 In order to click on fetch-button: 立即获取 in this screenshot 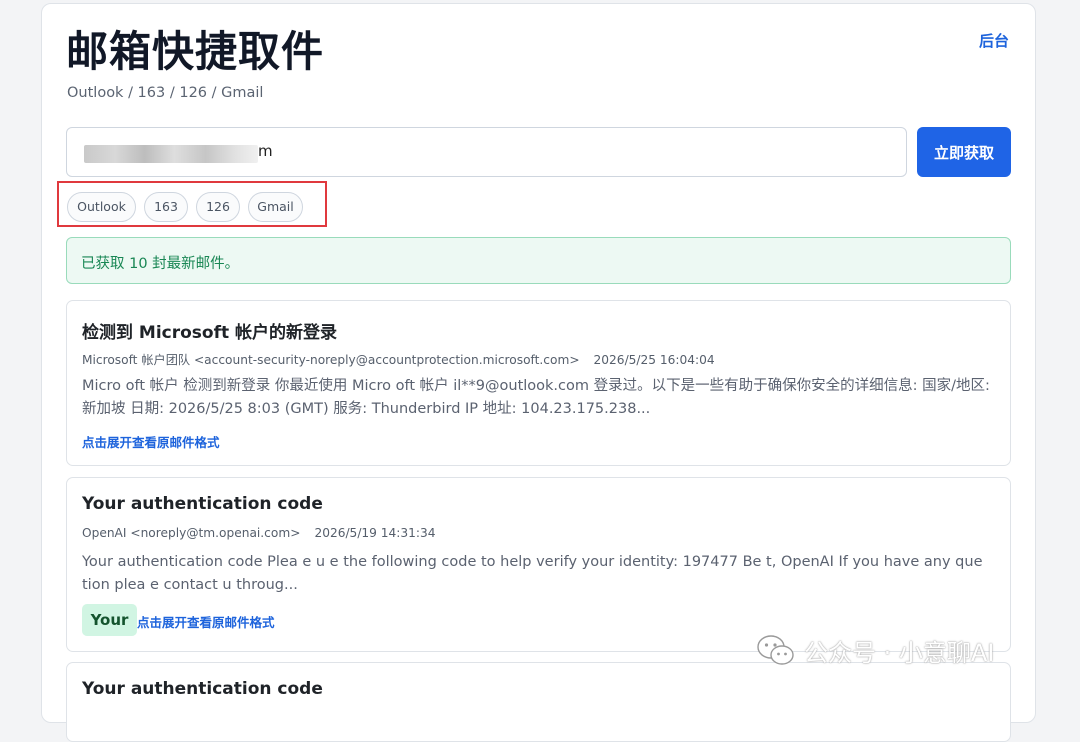, I will do `click(964, 152)`.